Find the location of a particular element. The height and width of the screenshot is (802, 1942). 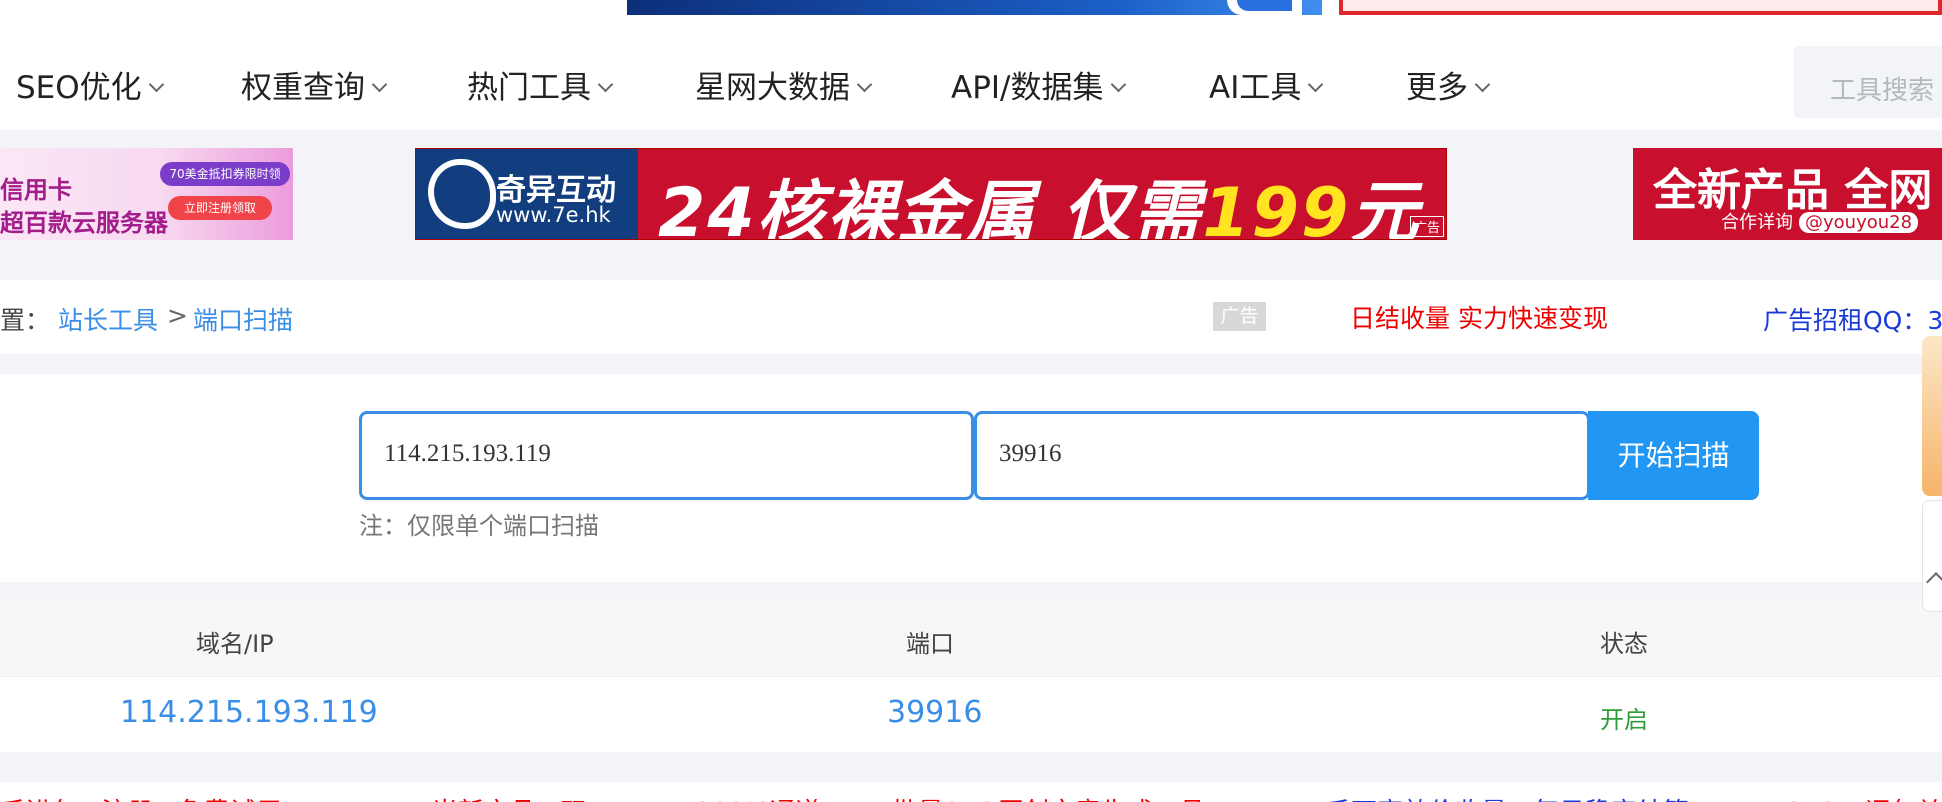

result-port-link: 39916 is located at coordinates (934, 712).